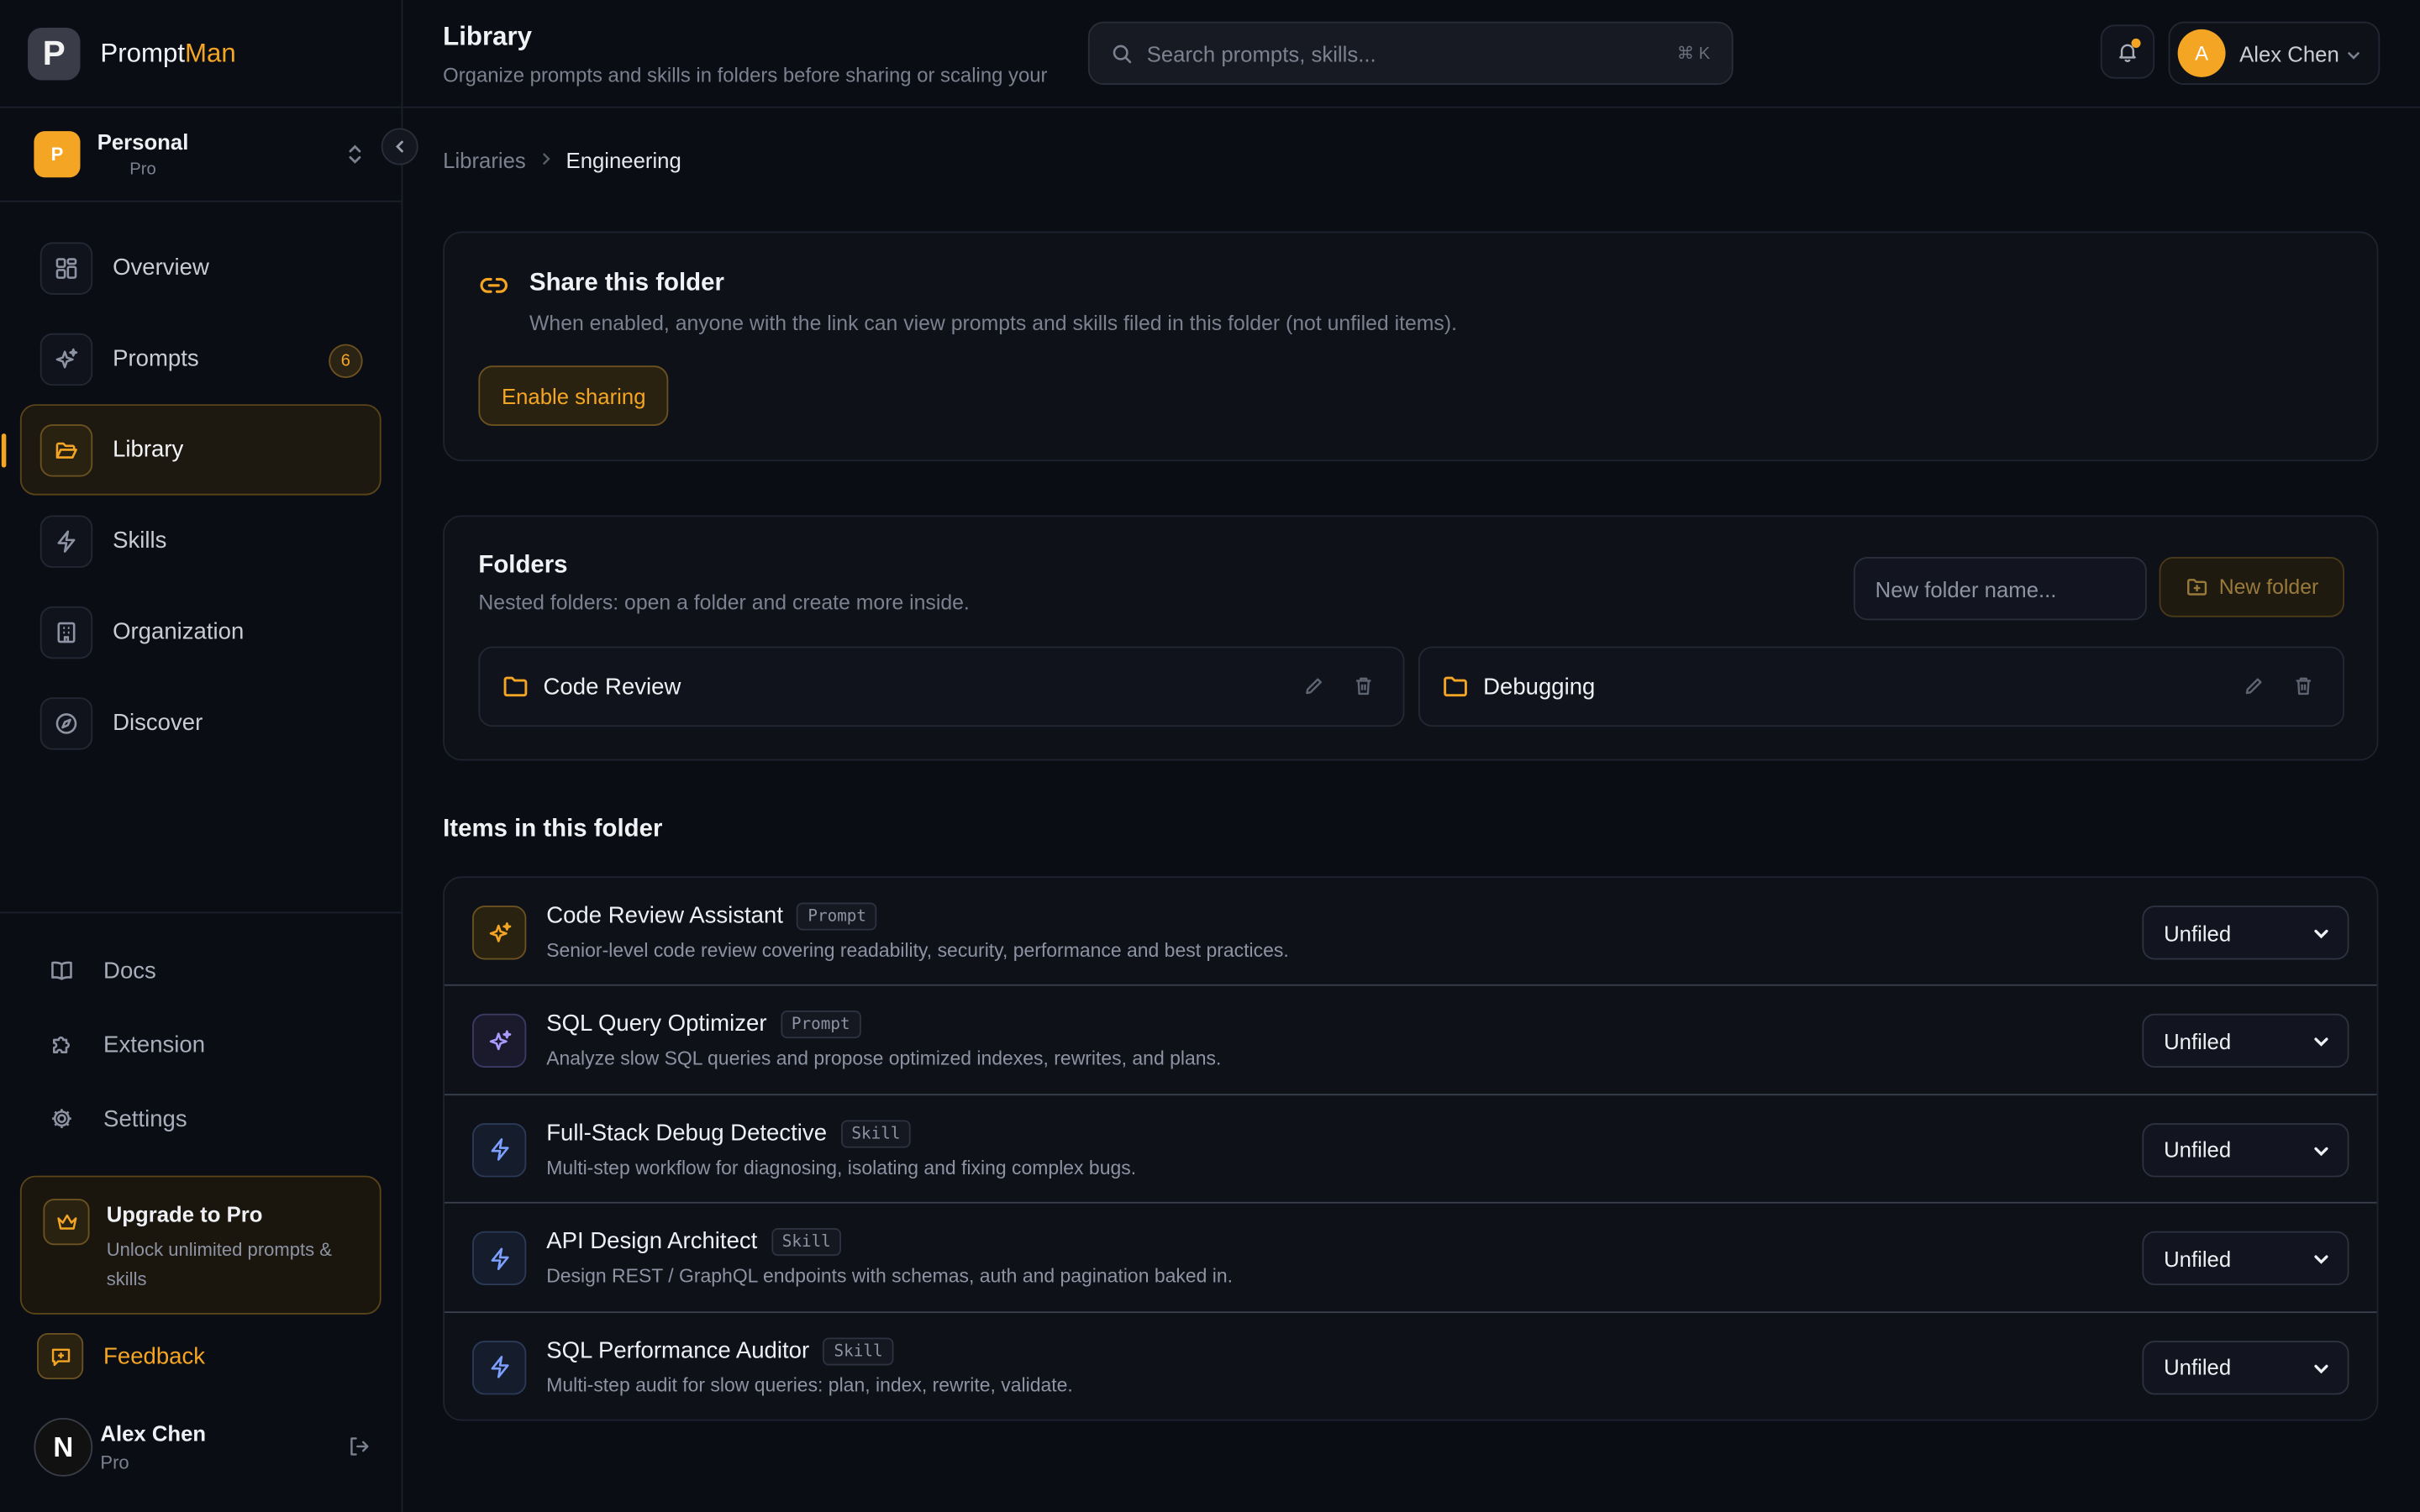 The width and height of the screenshot is (2420, 1512). I want to click on brand-name: PromptMan, so click(167, 53).